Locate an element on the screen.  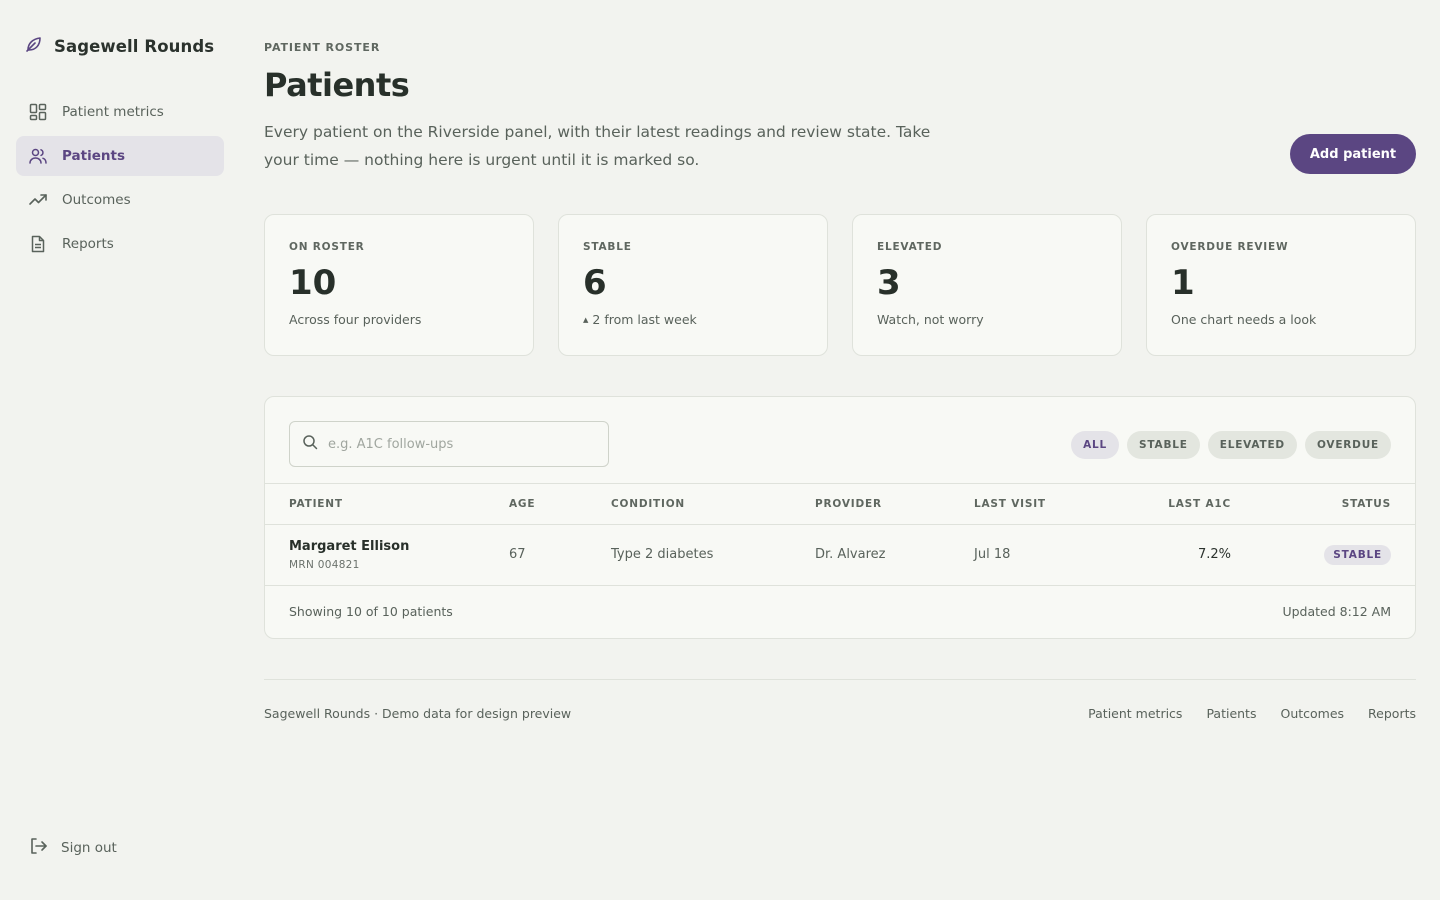
patient-provider: Dr. Alvarez is located at coordinates (850, 554).